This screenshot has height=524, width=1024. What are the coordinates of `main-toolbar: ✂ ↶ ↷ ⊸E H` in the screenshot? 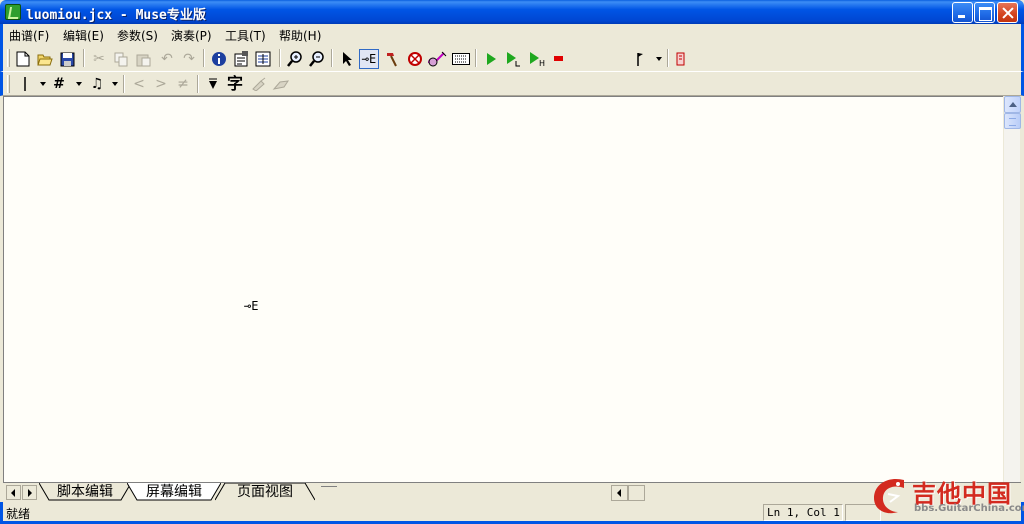 It's located at (512, 79).